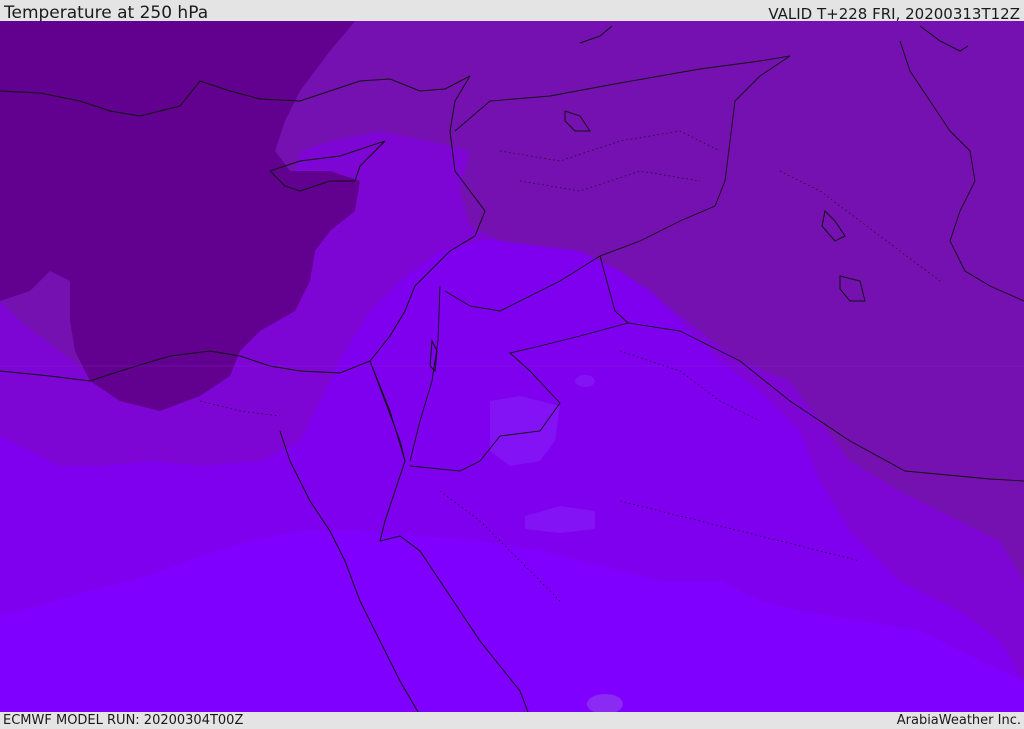 The width and height of the screenshot is (1024, 729). What do you see at coordinates (106, 13) in the screenshot?
I see `map-title: Temperature at 250 hPa` at bounding box center [106, 13].